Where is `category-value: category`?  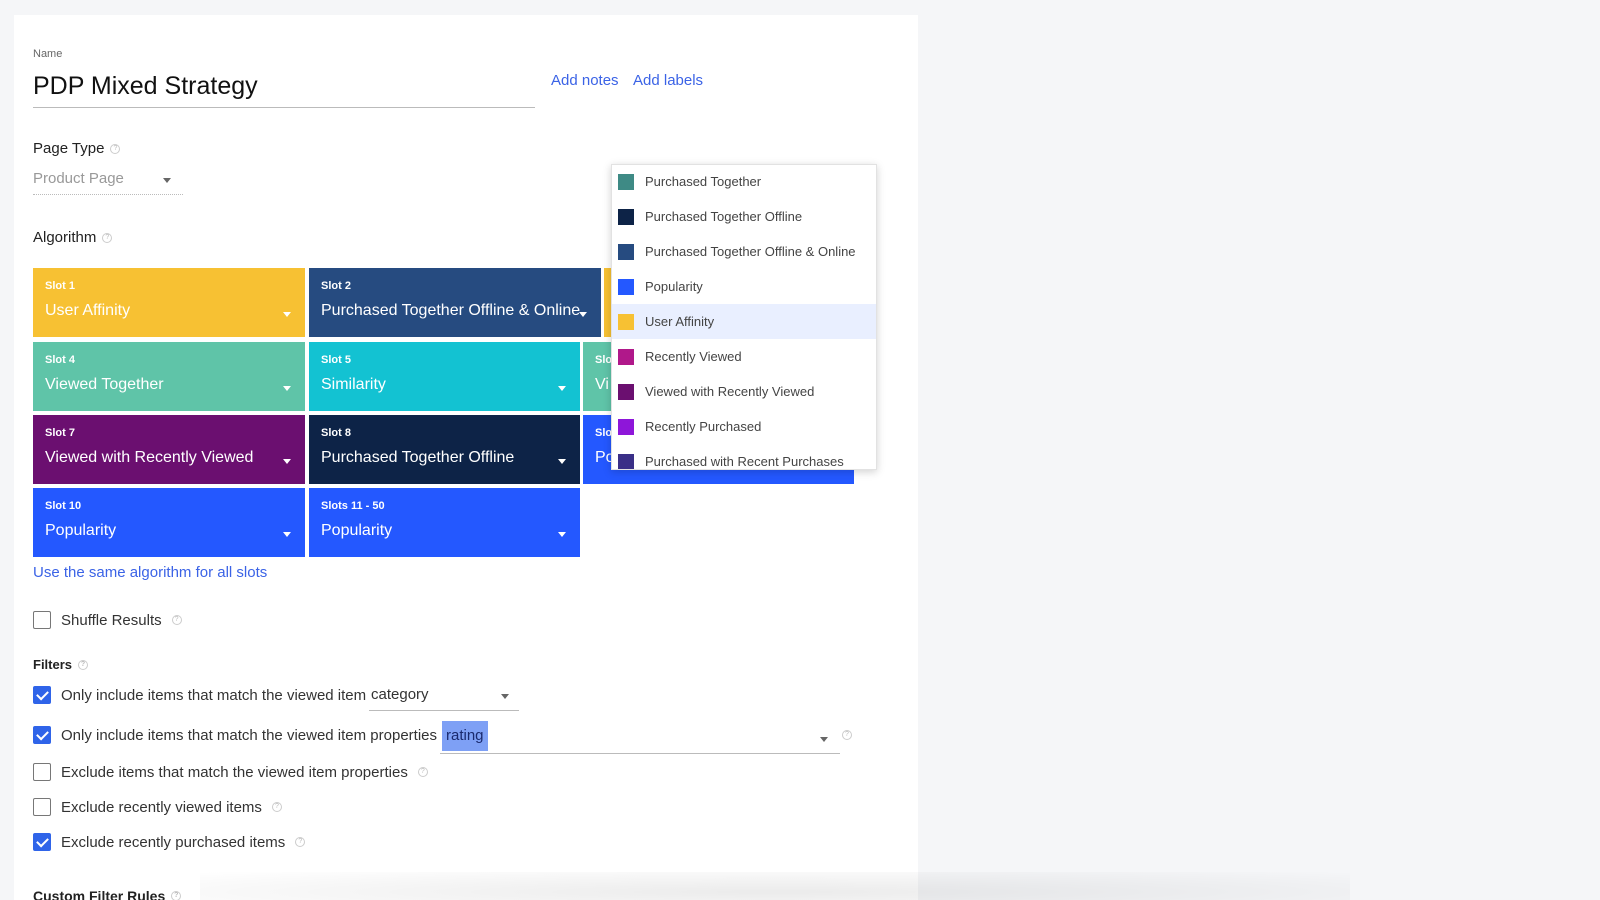 category-value: category is located at coordinates (400, 694).